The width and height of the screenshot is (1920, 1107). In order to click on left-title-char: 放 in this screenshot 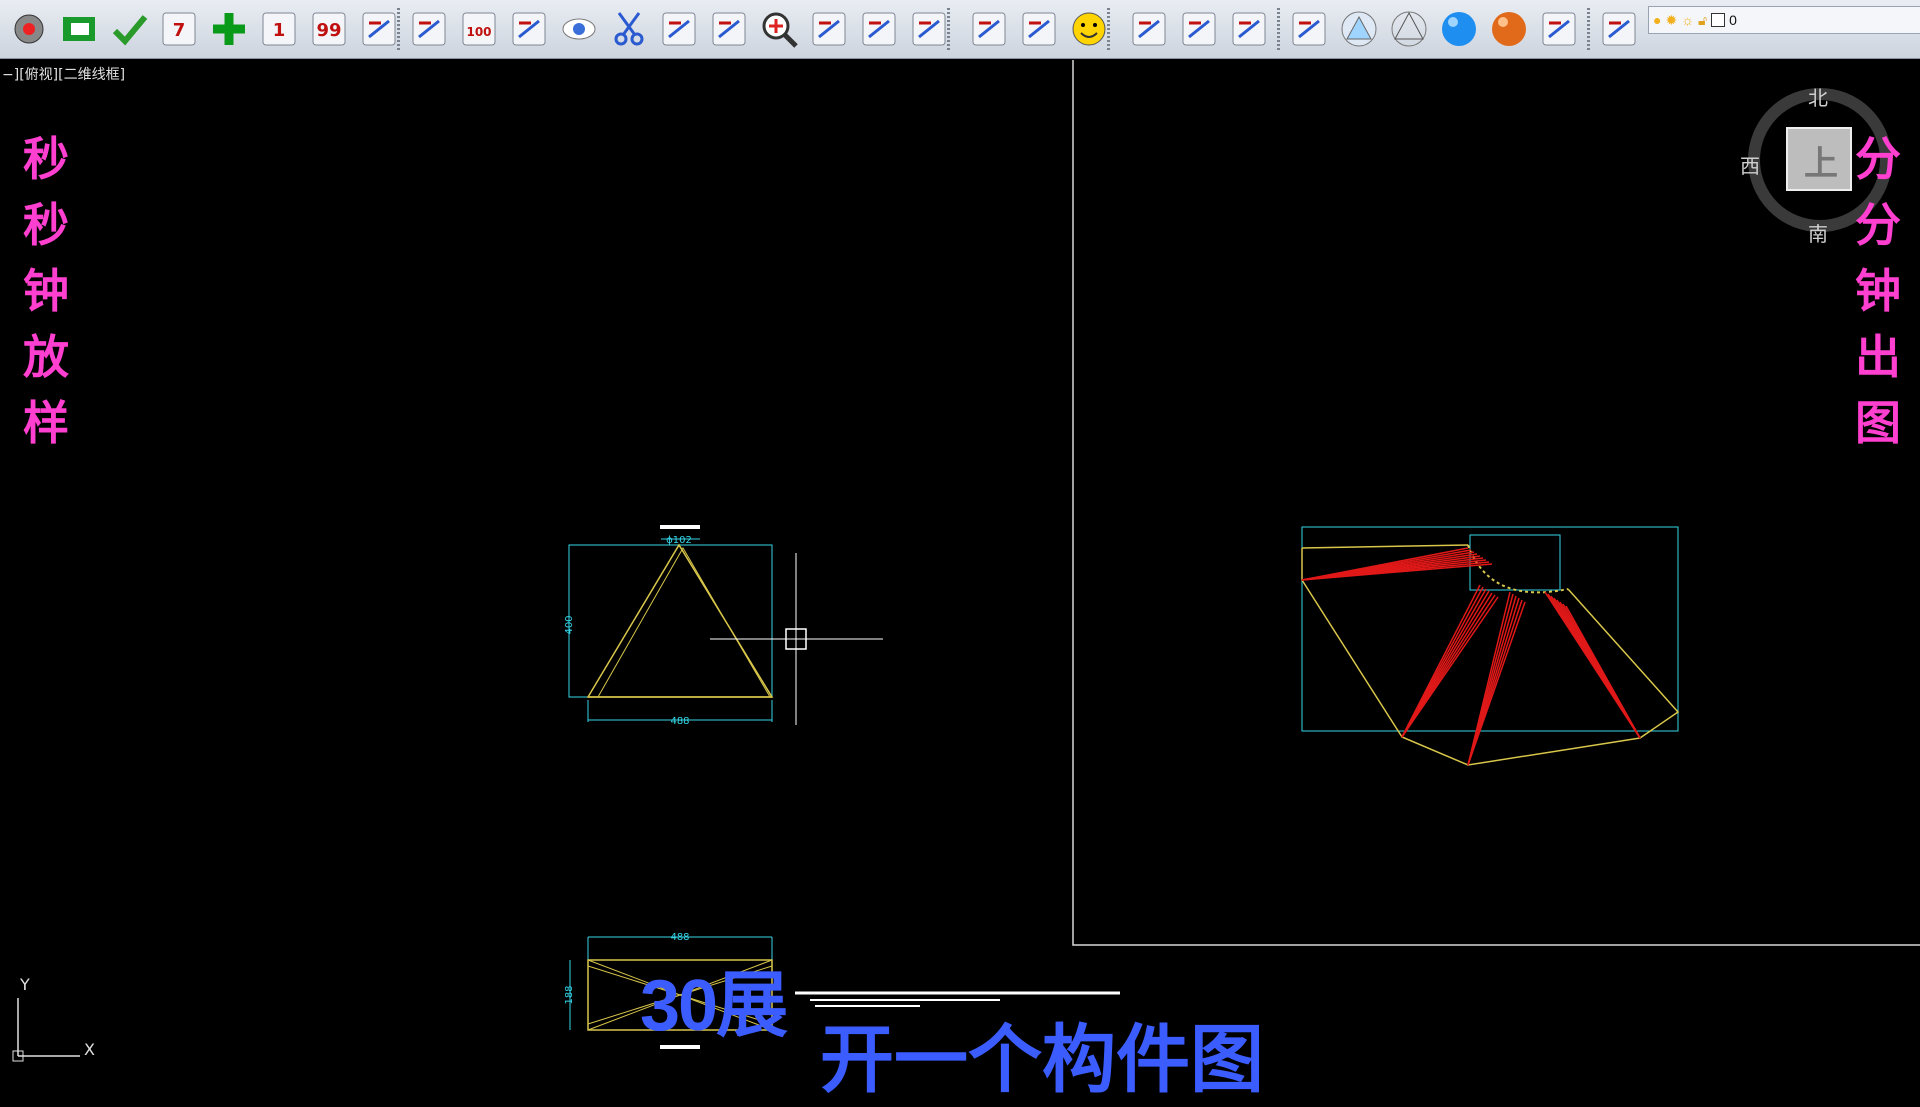, I will do `click(46, 357)`.